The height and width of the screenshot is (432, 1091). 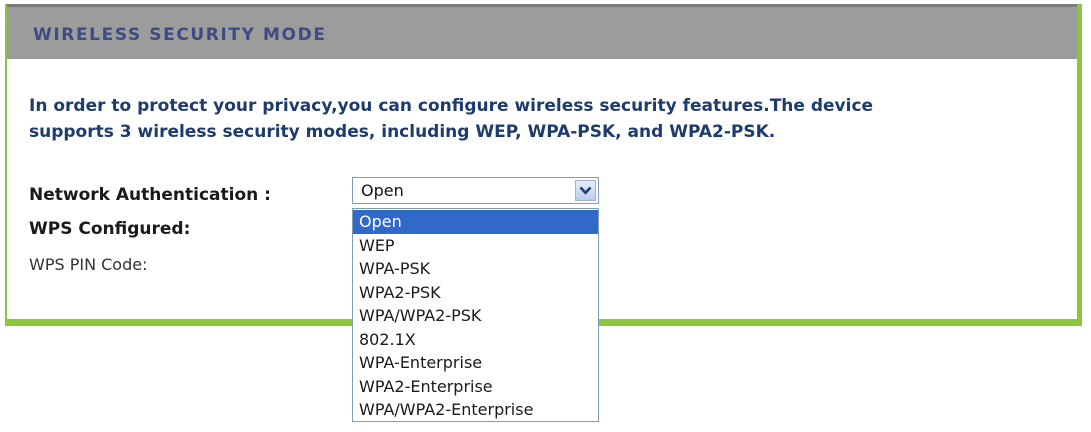 I want to click on option-wpa-wpa2-enterprise: WPA/WPA2-Enterprise, so click(x=475, y=410).